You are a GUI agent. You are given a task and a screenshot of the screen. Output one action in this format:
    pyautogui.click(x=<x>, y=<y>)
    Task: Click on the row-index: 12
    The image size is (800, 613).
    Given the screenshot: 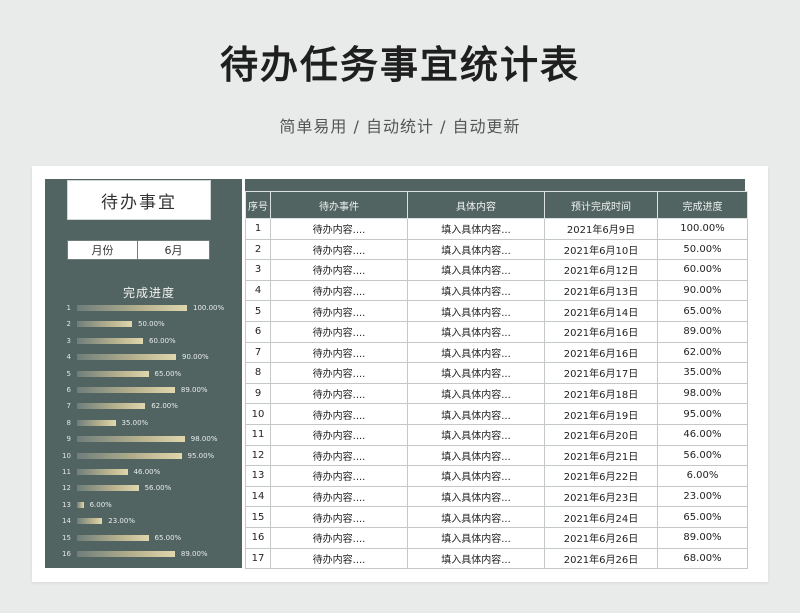 What is the action you would take?
    pyautogui.click(x=258, y=455)
    